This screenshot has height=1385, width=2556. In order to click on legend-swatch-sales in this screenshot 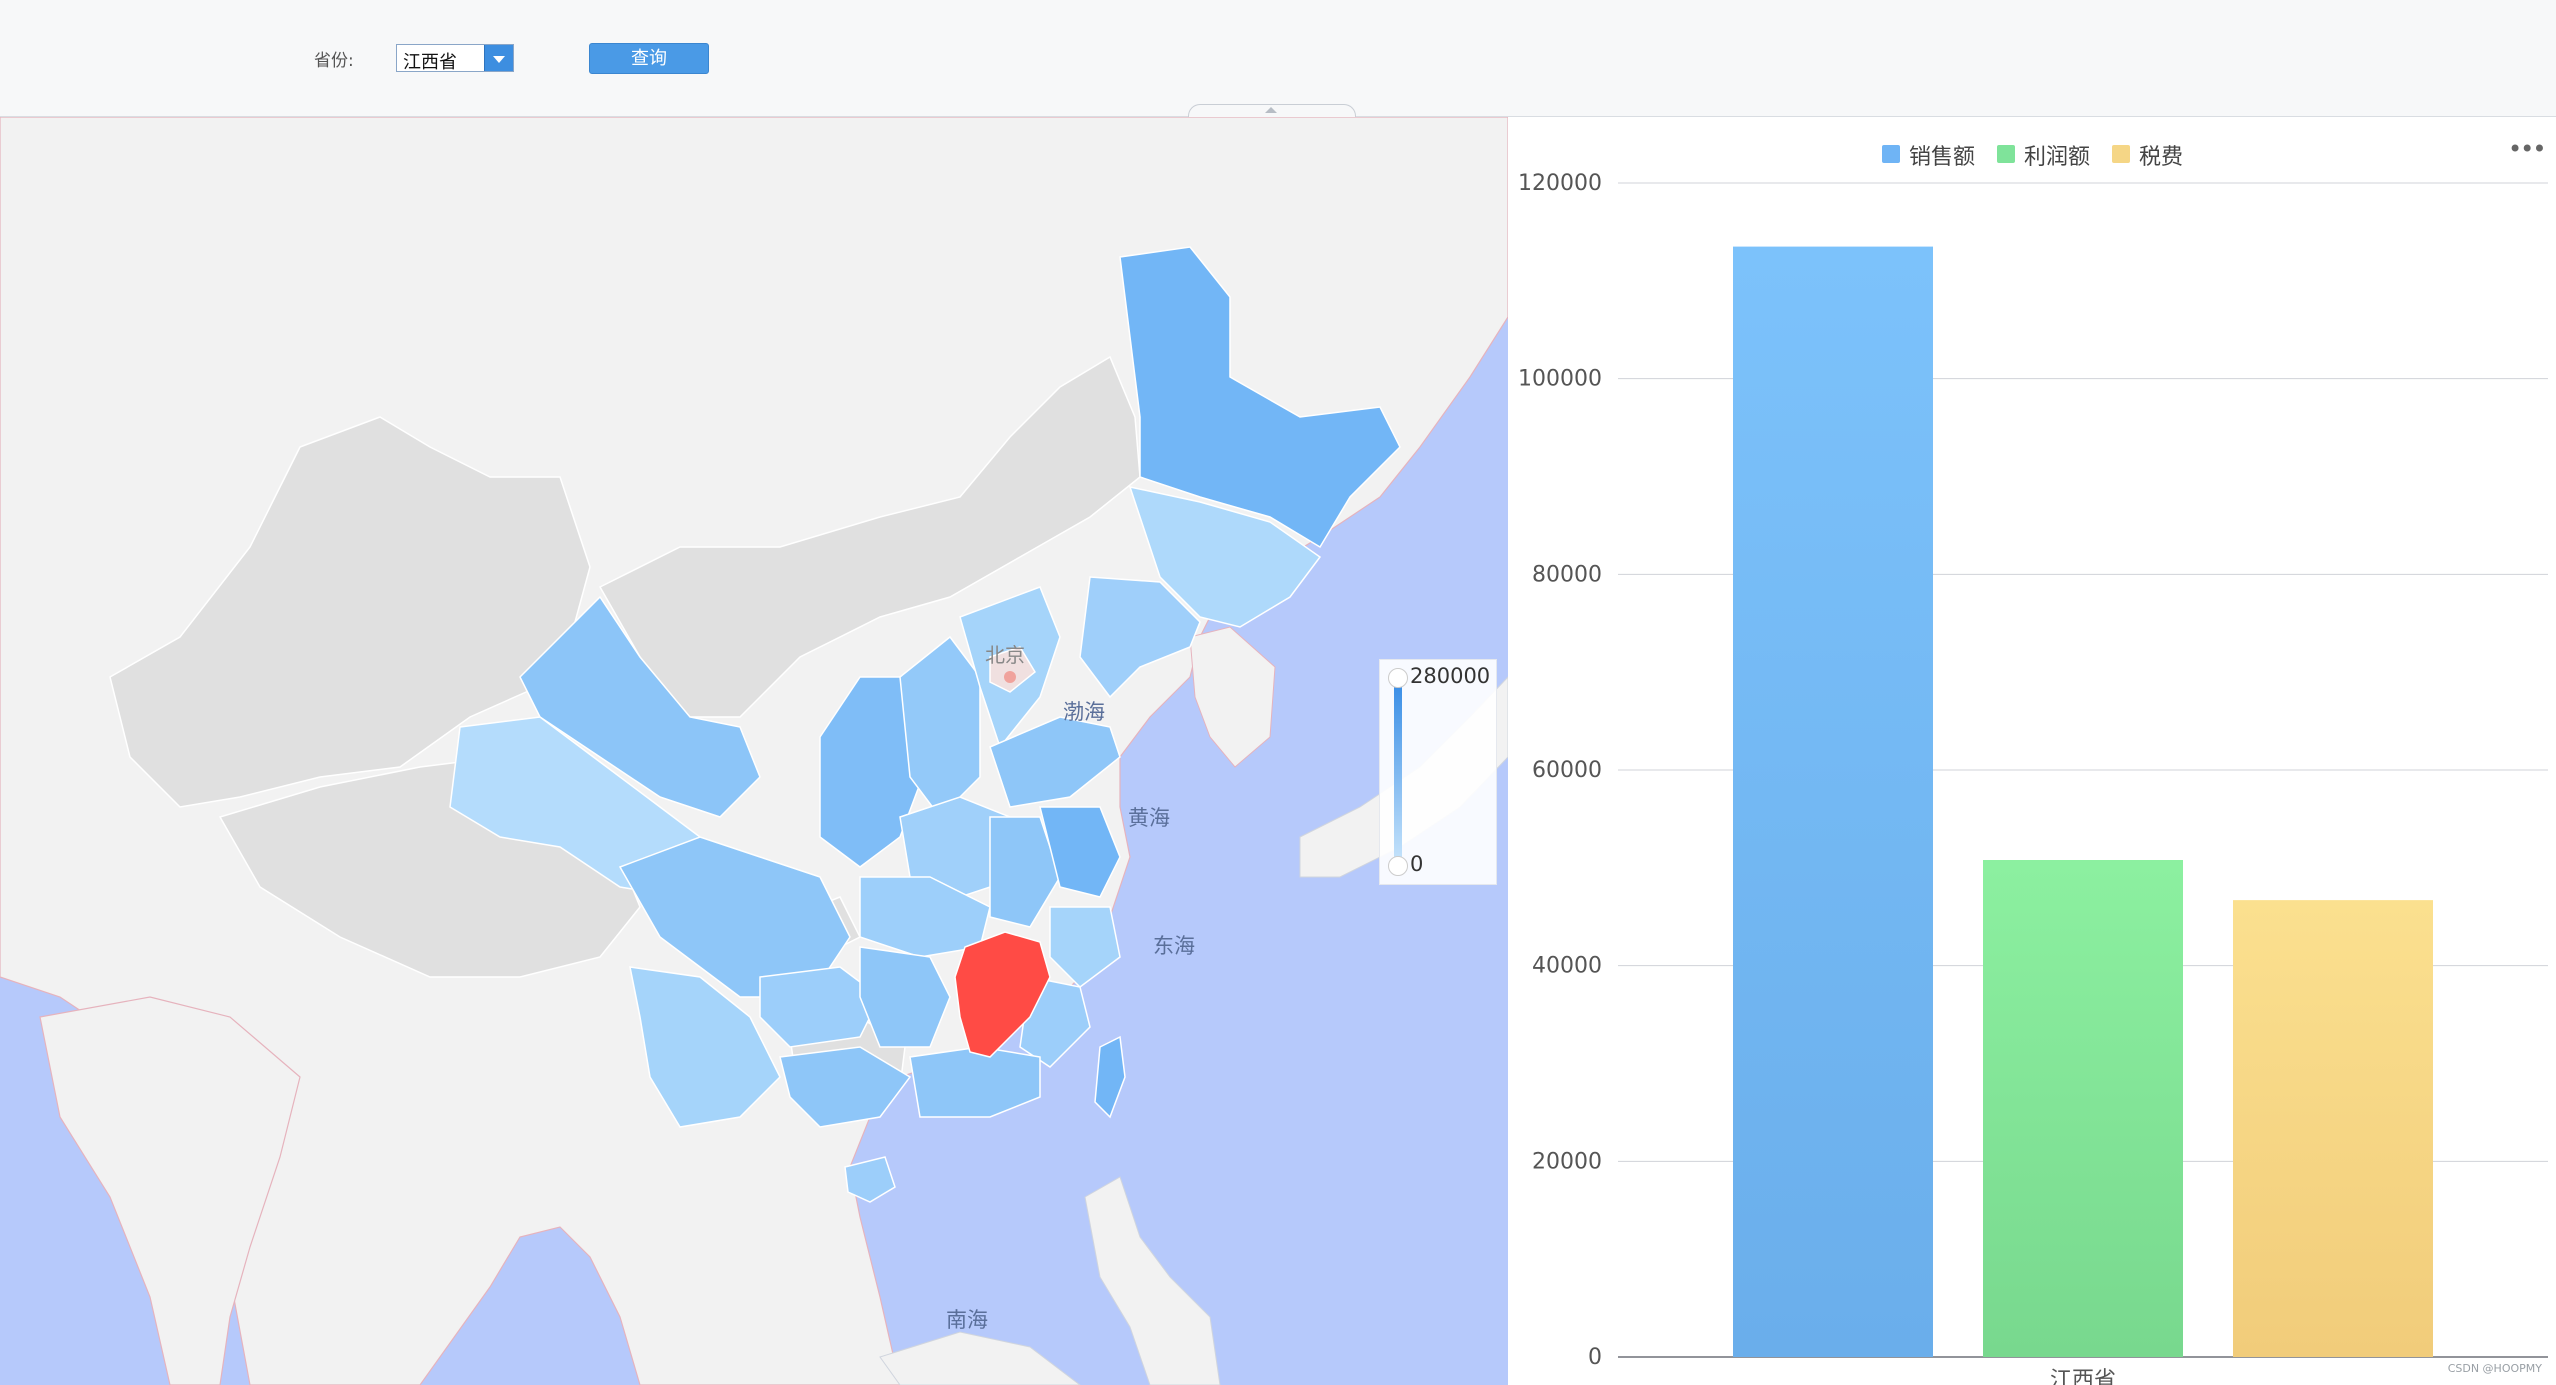, I will do `click(1891, 154)`.